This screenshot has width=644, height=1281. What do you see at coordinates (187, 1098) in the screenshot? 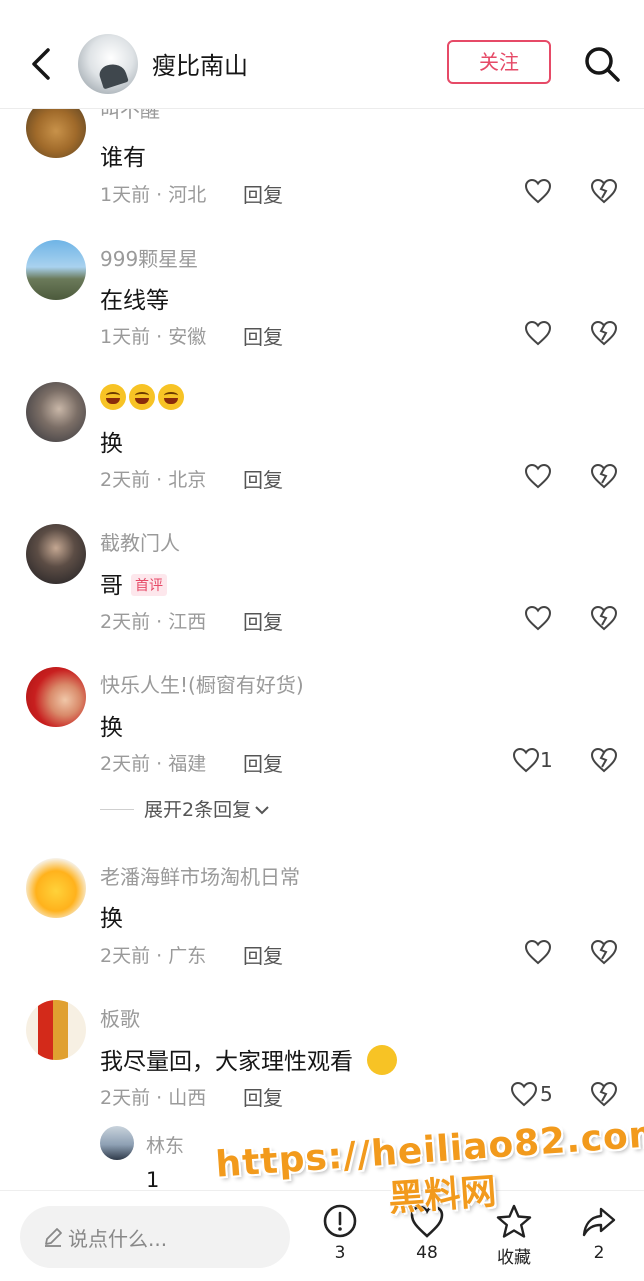
I see `comment-location: 山西` at bounding box center [187, 1098].